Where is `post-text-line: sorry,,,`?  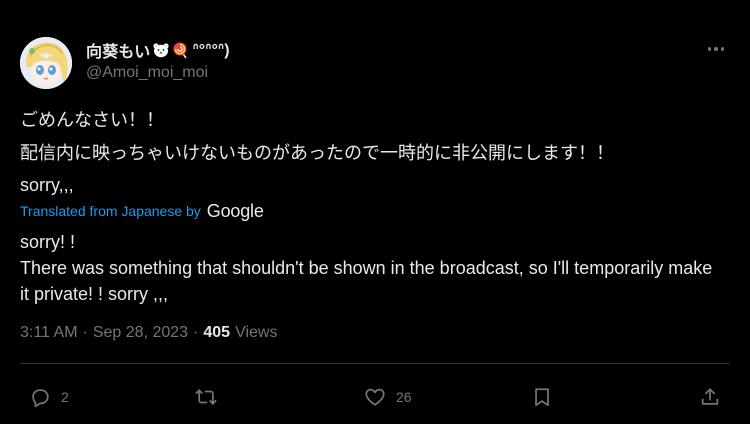 post-text-line: sorry,,, is located at coordinates (47, 185).